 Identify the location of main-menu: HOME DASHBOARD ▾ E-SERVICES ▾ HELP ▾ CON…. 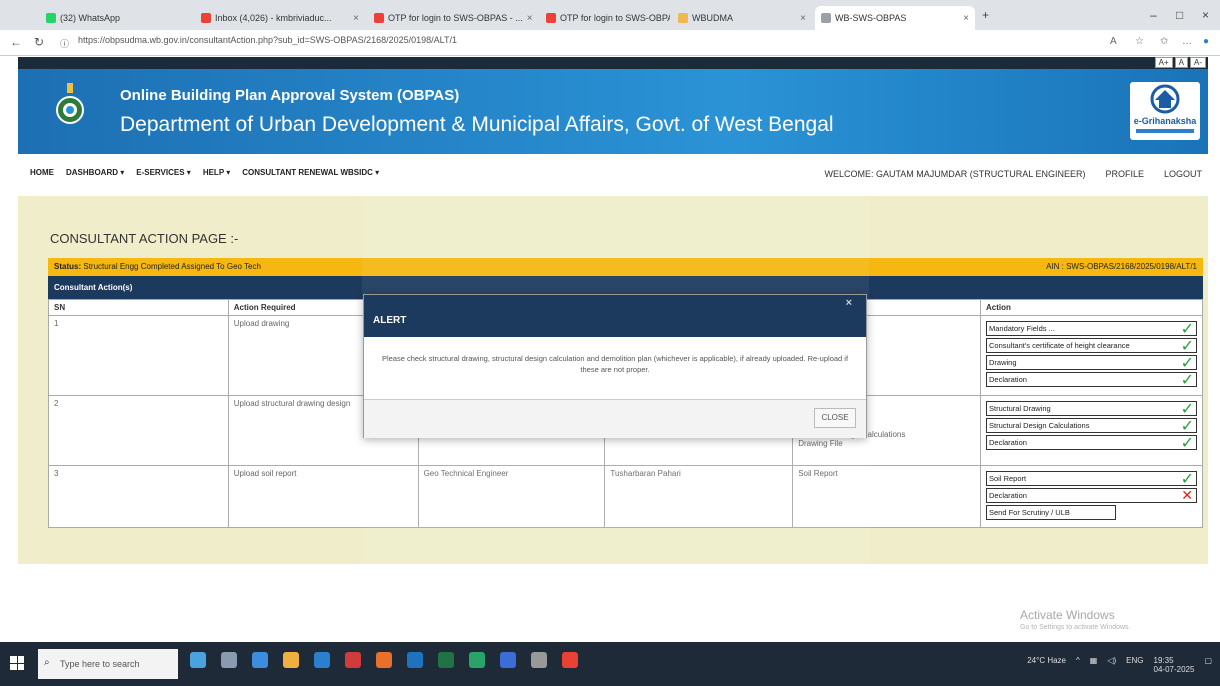
(613, 174).